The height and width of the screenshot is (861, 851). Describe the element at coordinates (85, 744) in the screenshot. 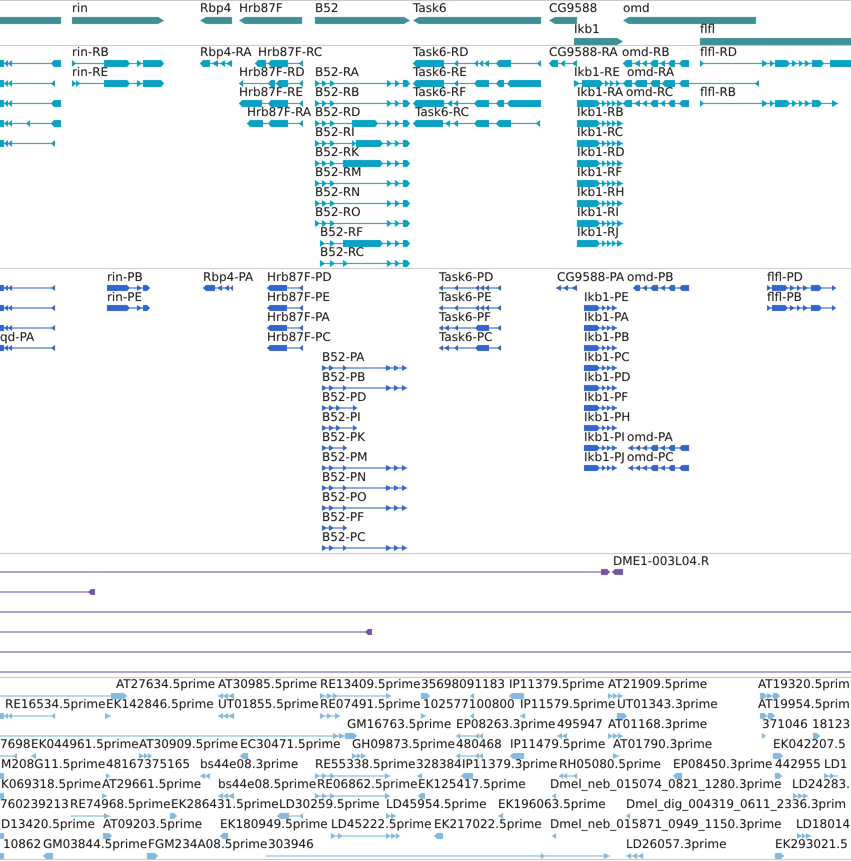

I see `est-label: EK044961.5prime` at that location.